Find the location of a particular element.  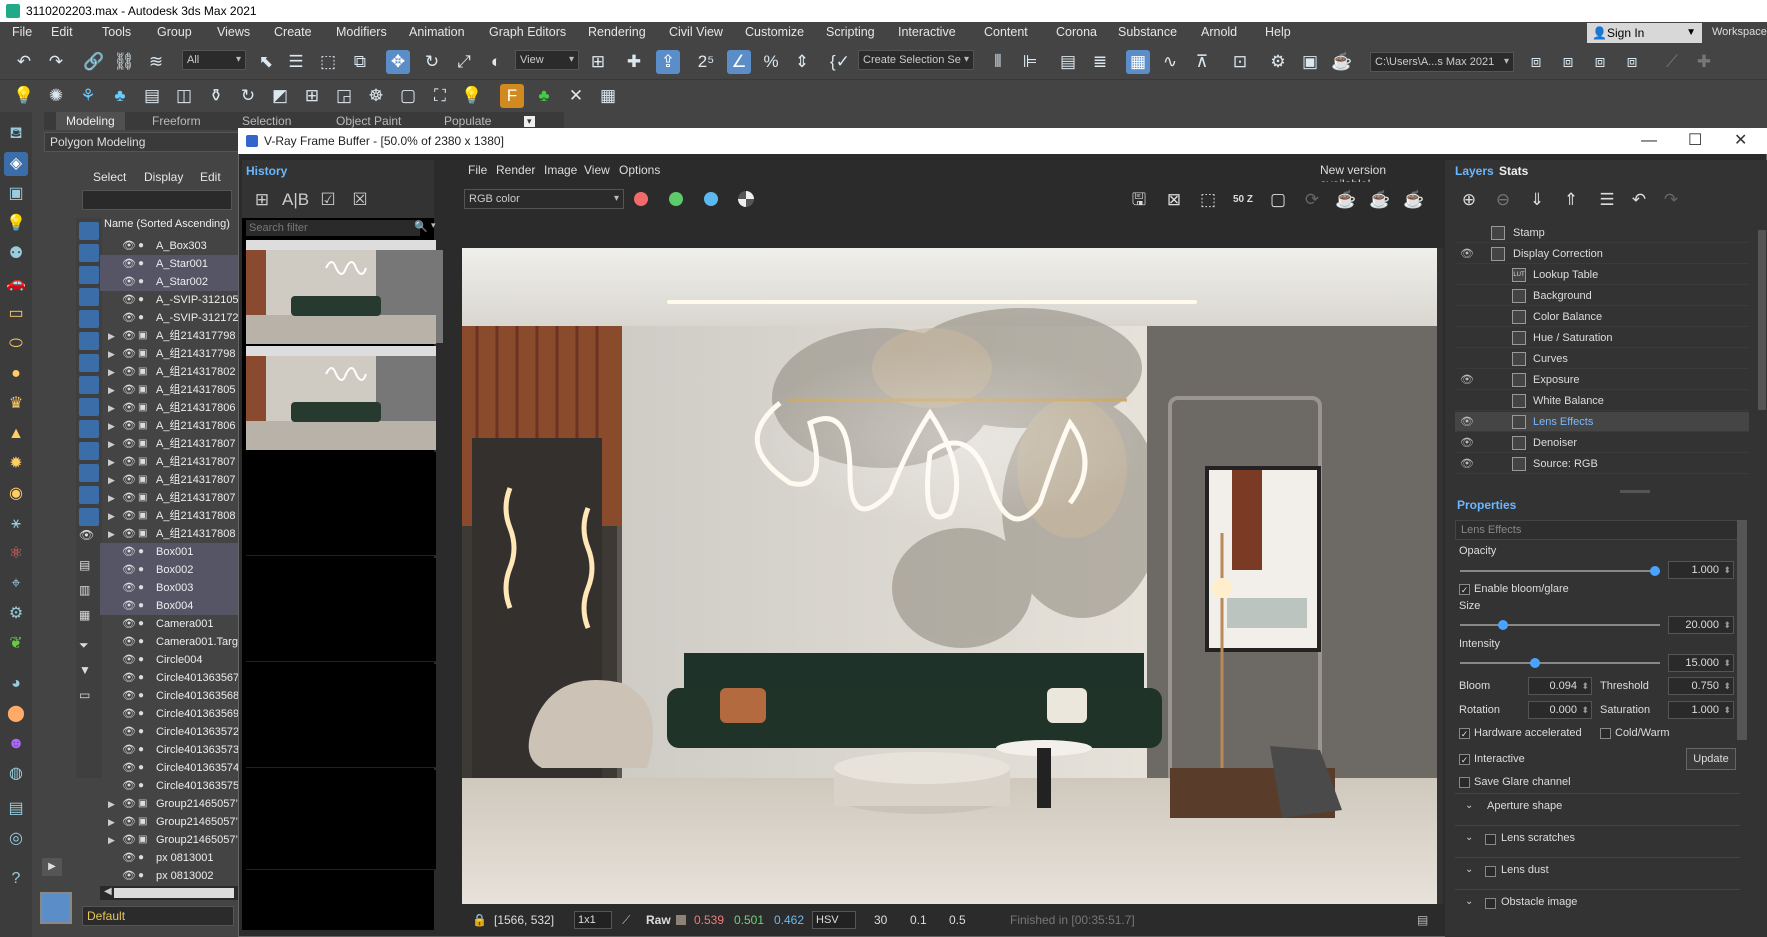

clear-image-icon: ⊠ is located at coordinates (1174, 200).